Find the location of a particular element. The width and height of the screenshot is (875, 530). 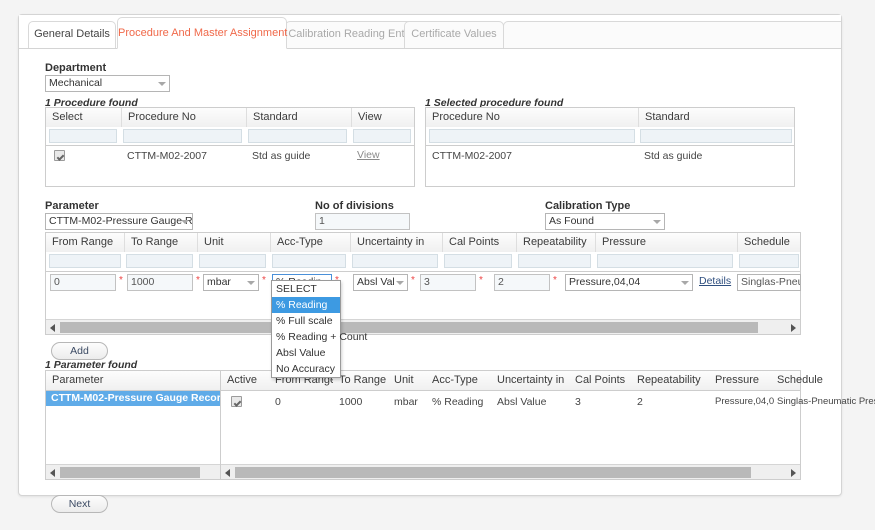

cell-sel-procedure-no: CTTM-M02-2007 is located at coordinates (472, 156).